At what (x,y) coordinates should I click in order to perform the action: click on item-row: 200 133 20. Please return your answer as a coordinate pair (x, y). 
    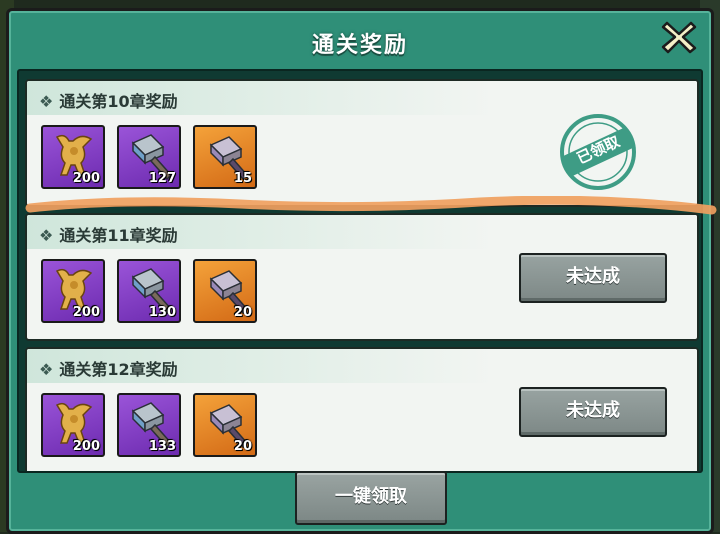
    Looking at the image, I should click on (149, 427).